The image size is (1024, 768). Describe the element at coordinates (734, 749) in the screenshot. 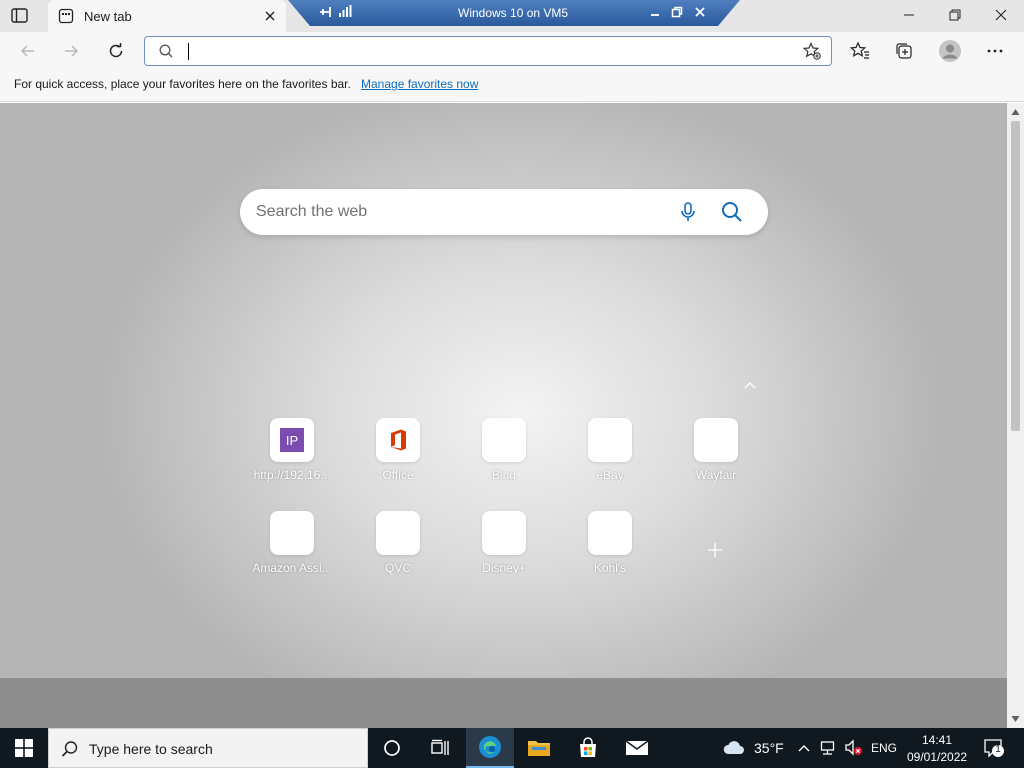

I see `weather-cloud-icon` at that location.